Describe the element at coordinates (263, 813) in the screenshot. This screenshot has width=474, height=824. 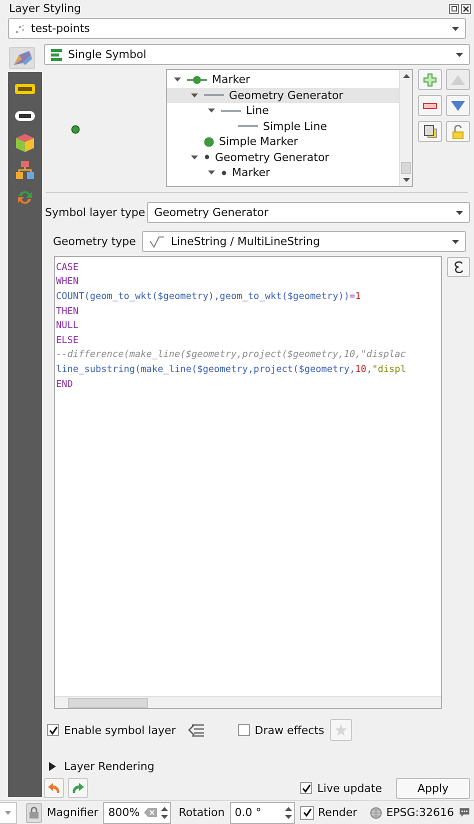
I see `rotation-field: 0.0 °` at that location.